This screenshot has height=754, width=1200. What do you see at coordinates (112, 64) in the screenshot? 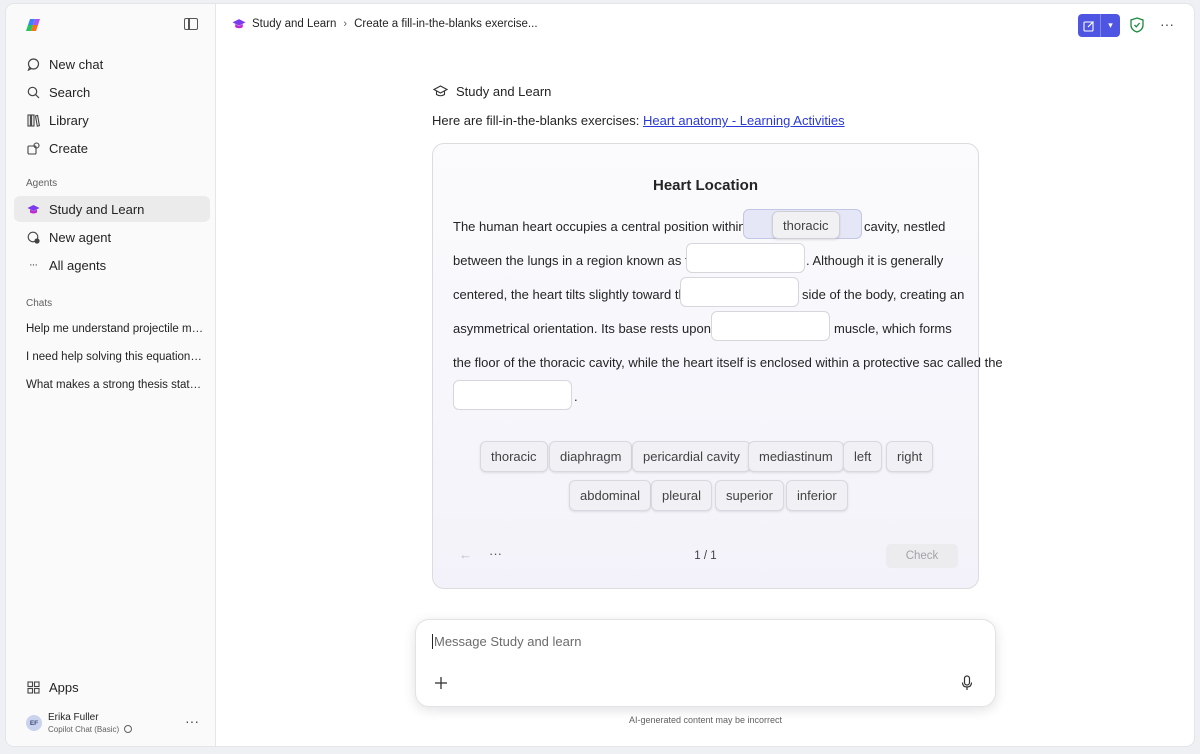
I see `nav-new-chat: New chat` at bounding box center [112, 64].